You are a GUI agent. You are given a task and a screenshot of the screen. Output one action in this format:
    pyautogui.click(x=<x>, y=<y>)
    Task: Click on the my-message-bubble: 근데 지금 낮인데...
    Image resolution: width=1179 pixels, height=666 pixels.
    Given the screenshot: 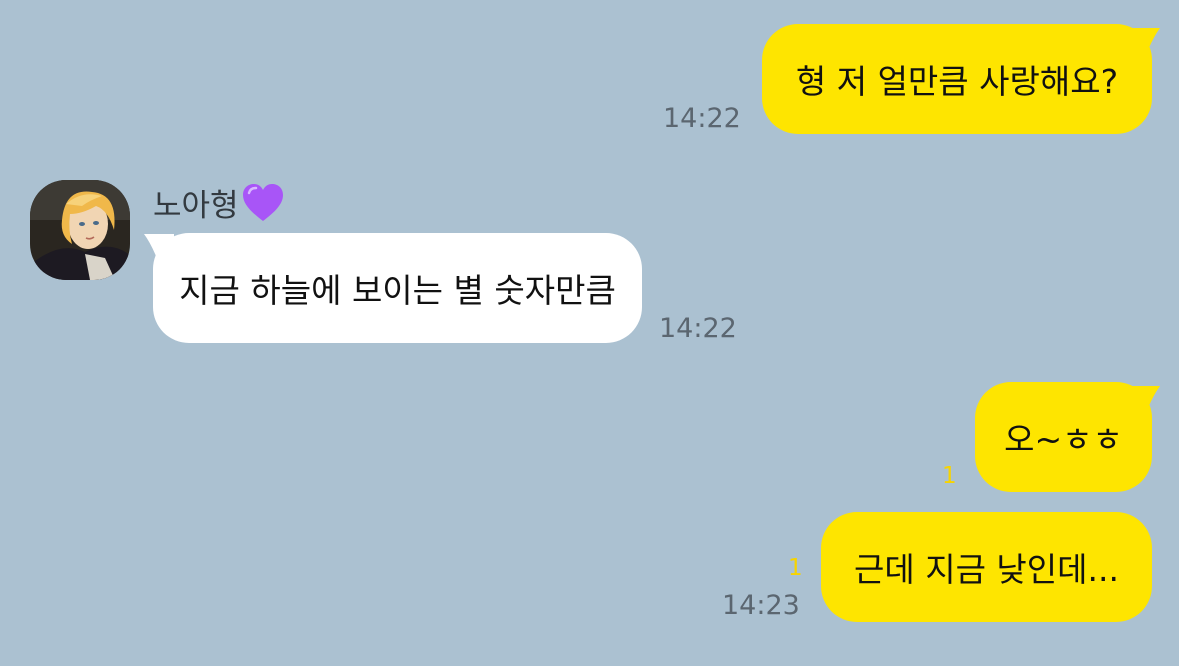 What is the action you would take?
    pyautogui.click(x=986, y=567)
    